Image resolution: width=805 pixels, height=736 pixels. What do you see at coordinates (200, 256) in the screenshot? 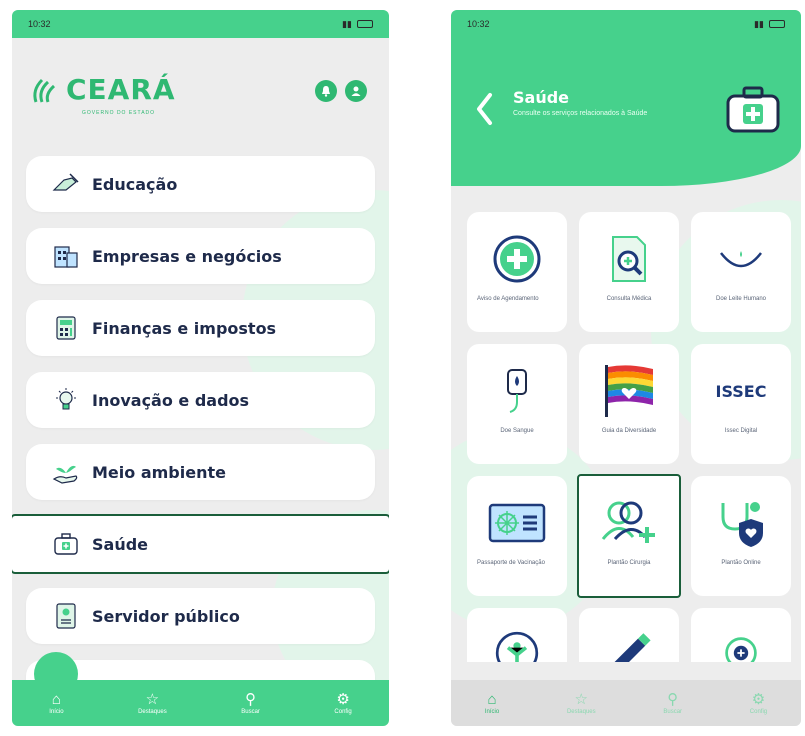
I see `menu-item-empresas: Empresas e negócios` at bounding box center [200, 256].